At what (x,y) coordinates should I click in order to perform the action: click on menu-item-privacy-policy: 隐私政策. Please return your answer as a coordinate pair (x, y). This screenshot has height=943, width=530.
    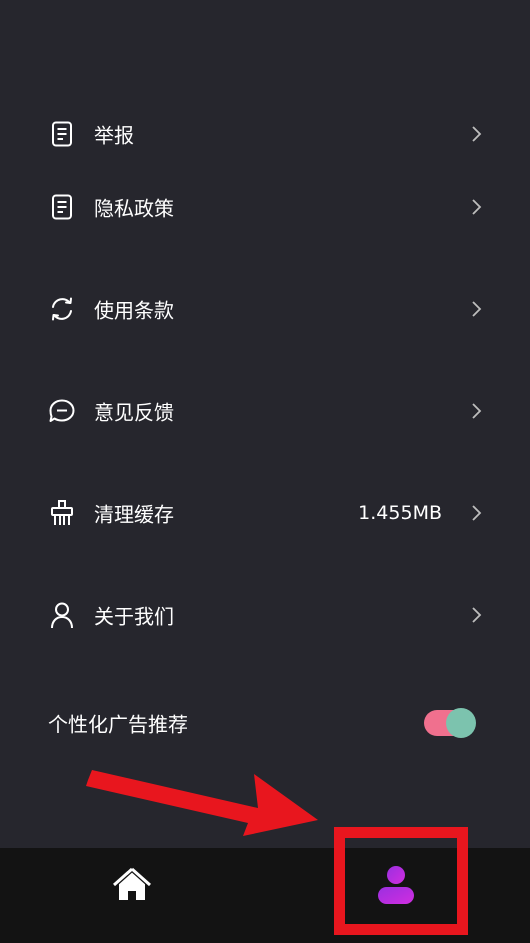
    Looking at the image, I should click on (265, 207).